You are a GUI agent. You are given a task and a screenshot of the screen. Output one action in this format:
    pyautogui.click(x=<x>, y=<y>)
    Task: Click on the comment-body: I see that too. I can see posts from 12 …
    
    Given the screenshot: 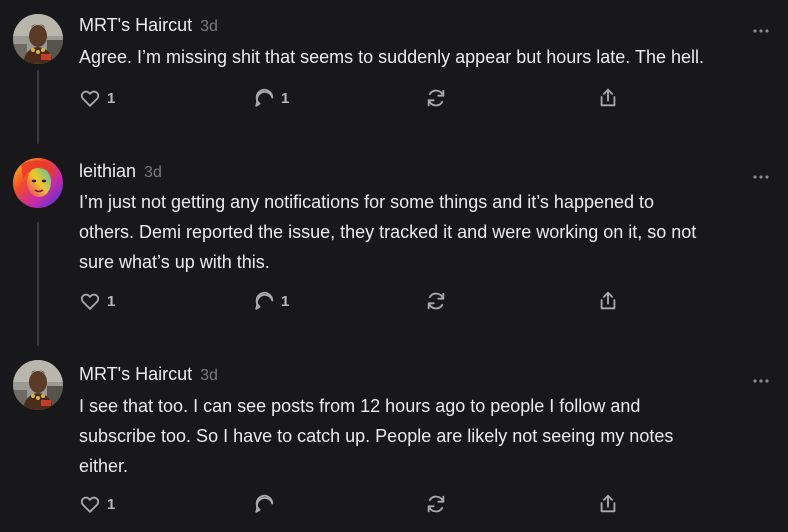 What is the action you would take?
    pyautogui.click(x=376, y=436)
    